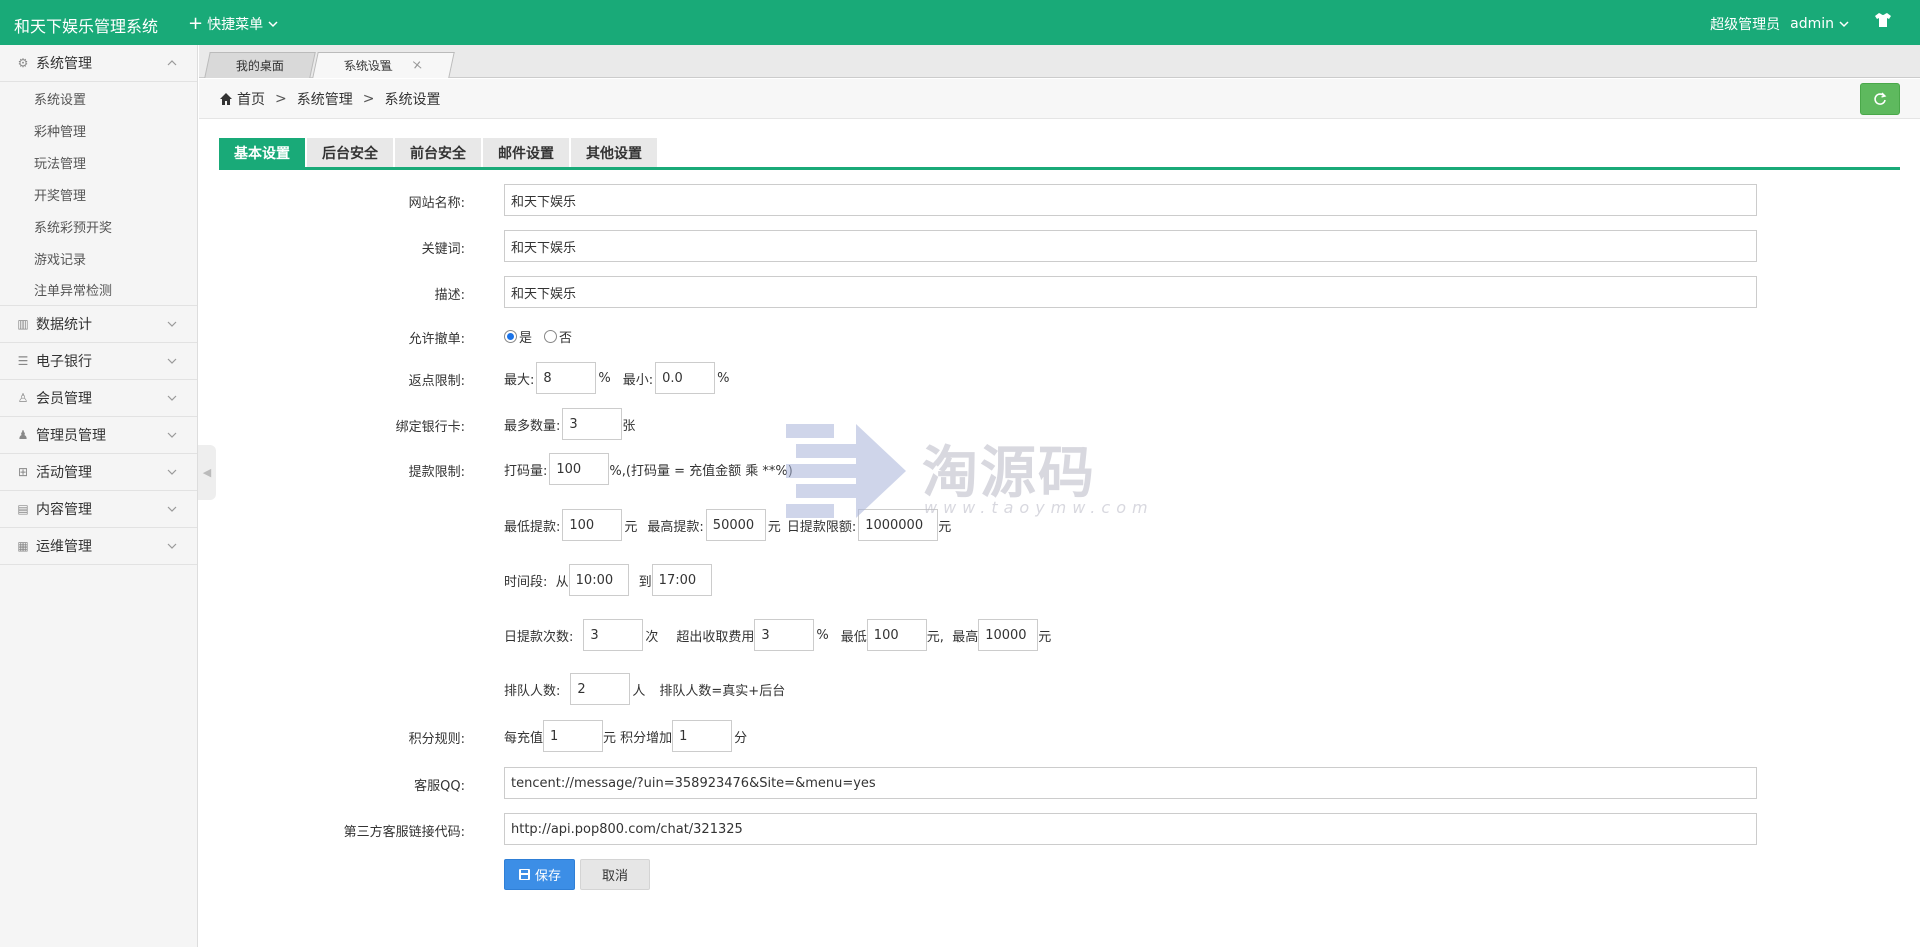 Image resolution: width=1920 pixels, height=947 pixels. What do you see at coordinates (1130, 829) in the screenshot?
I see `third-party-link-input` at bounding box center [1130, 829].